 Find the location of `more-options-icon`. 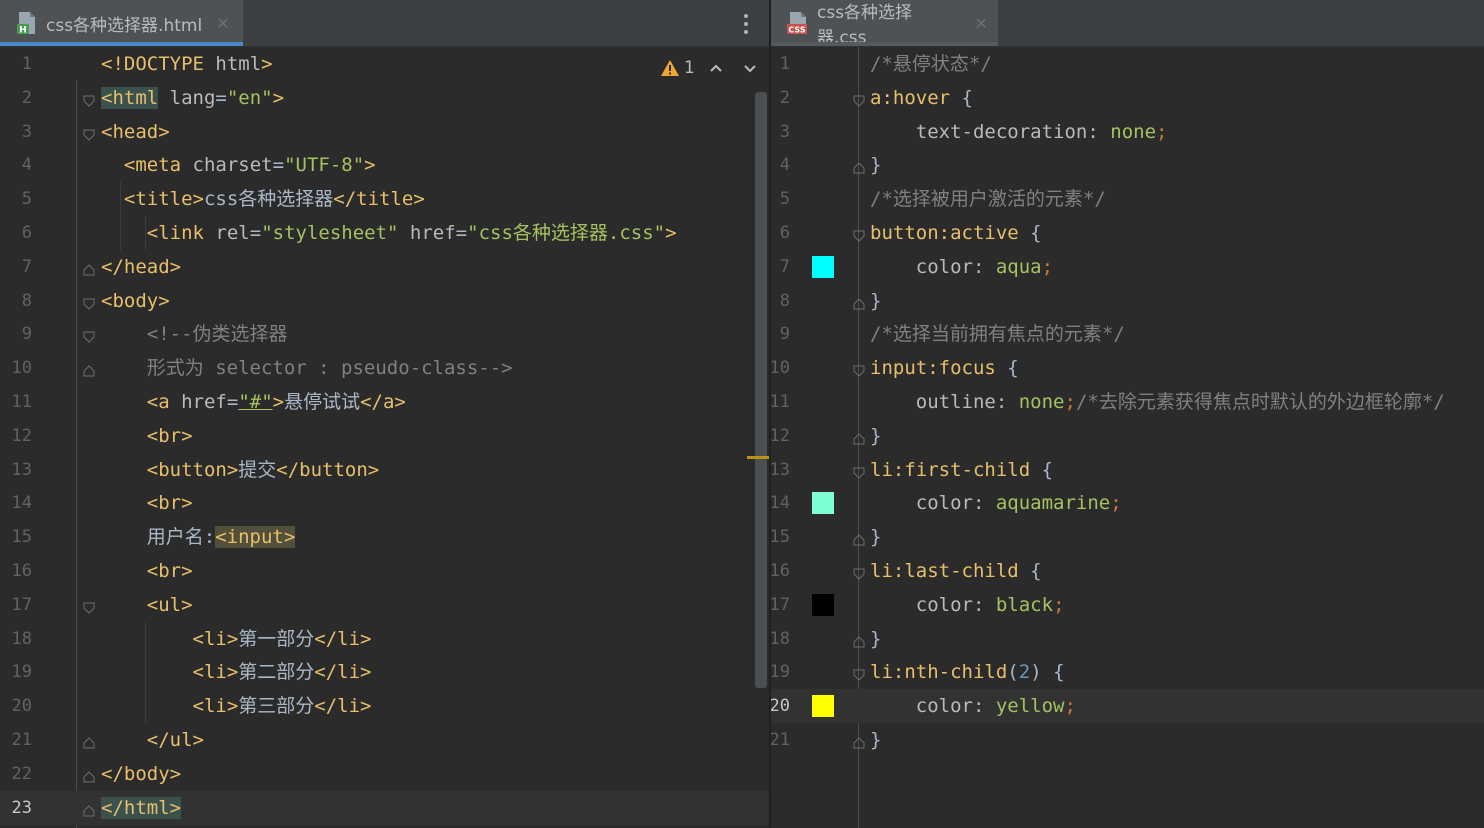

more-options-icon is located at coordinates (746, 24).